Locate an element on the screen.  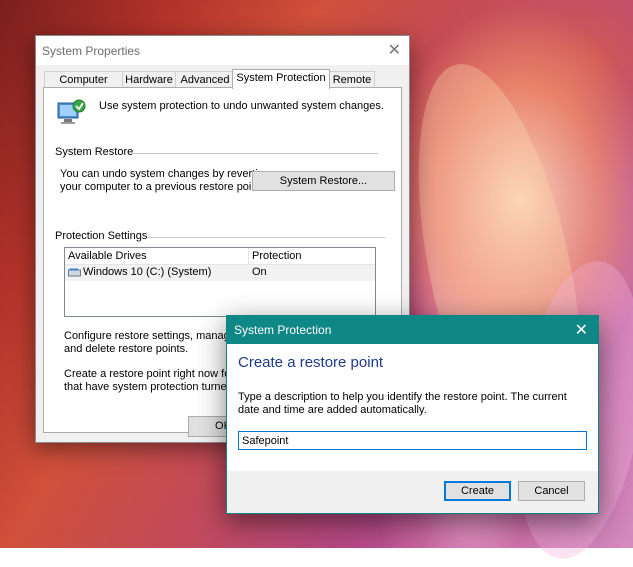
window-title: System Properties is located at coordinates (91, 51).